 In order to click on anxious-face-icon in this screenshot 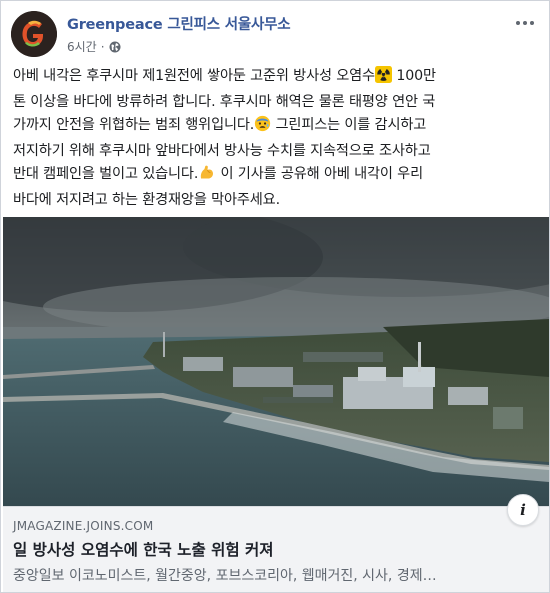, I will do `click(262, 127)`.